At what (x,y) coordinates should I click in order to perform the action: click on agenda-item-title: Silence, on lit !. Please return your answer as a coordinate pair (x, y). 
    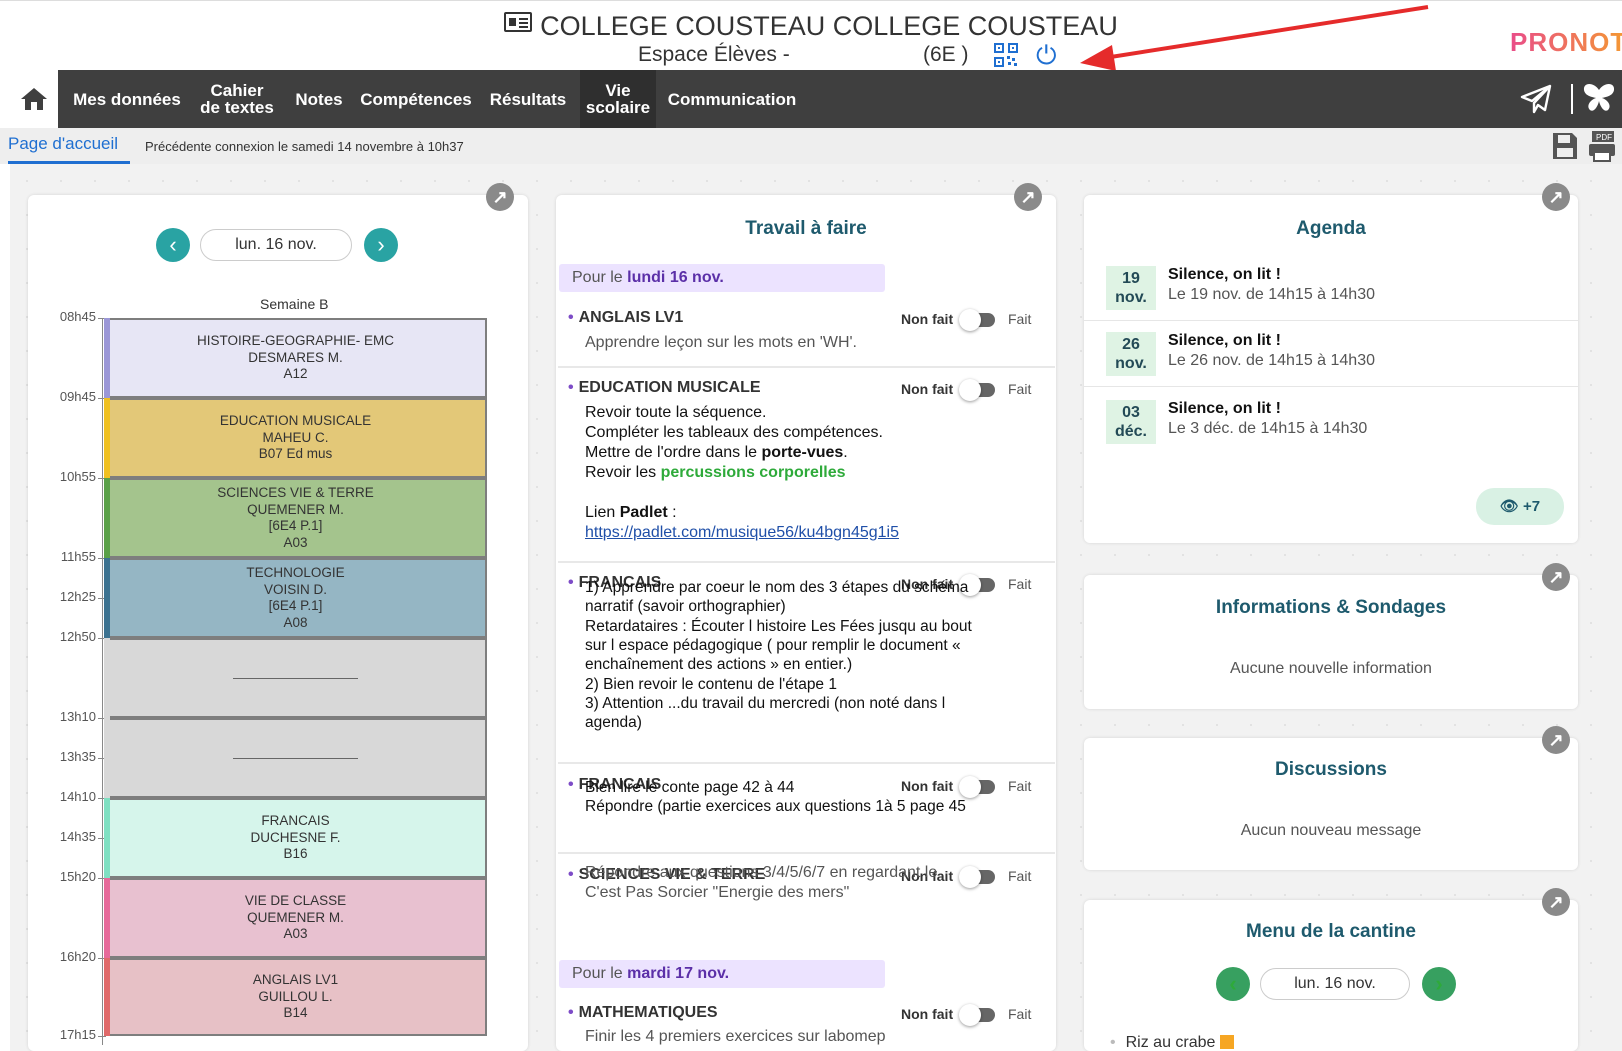
    Looking at the image, I should click on (1224, 340).